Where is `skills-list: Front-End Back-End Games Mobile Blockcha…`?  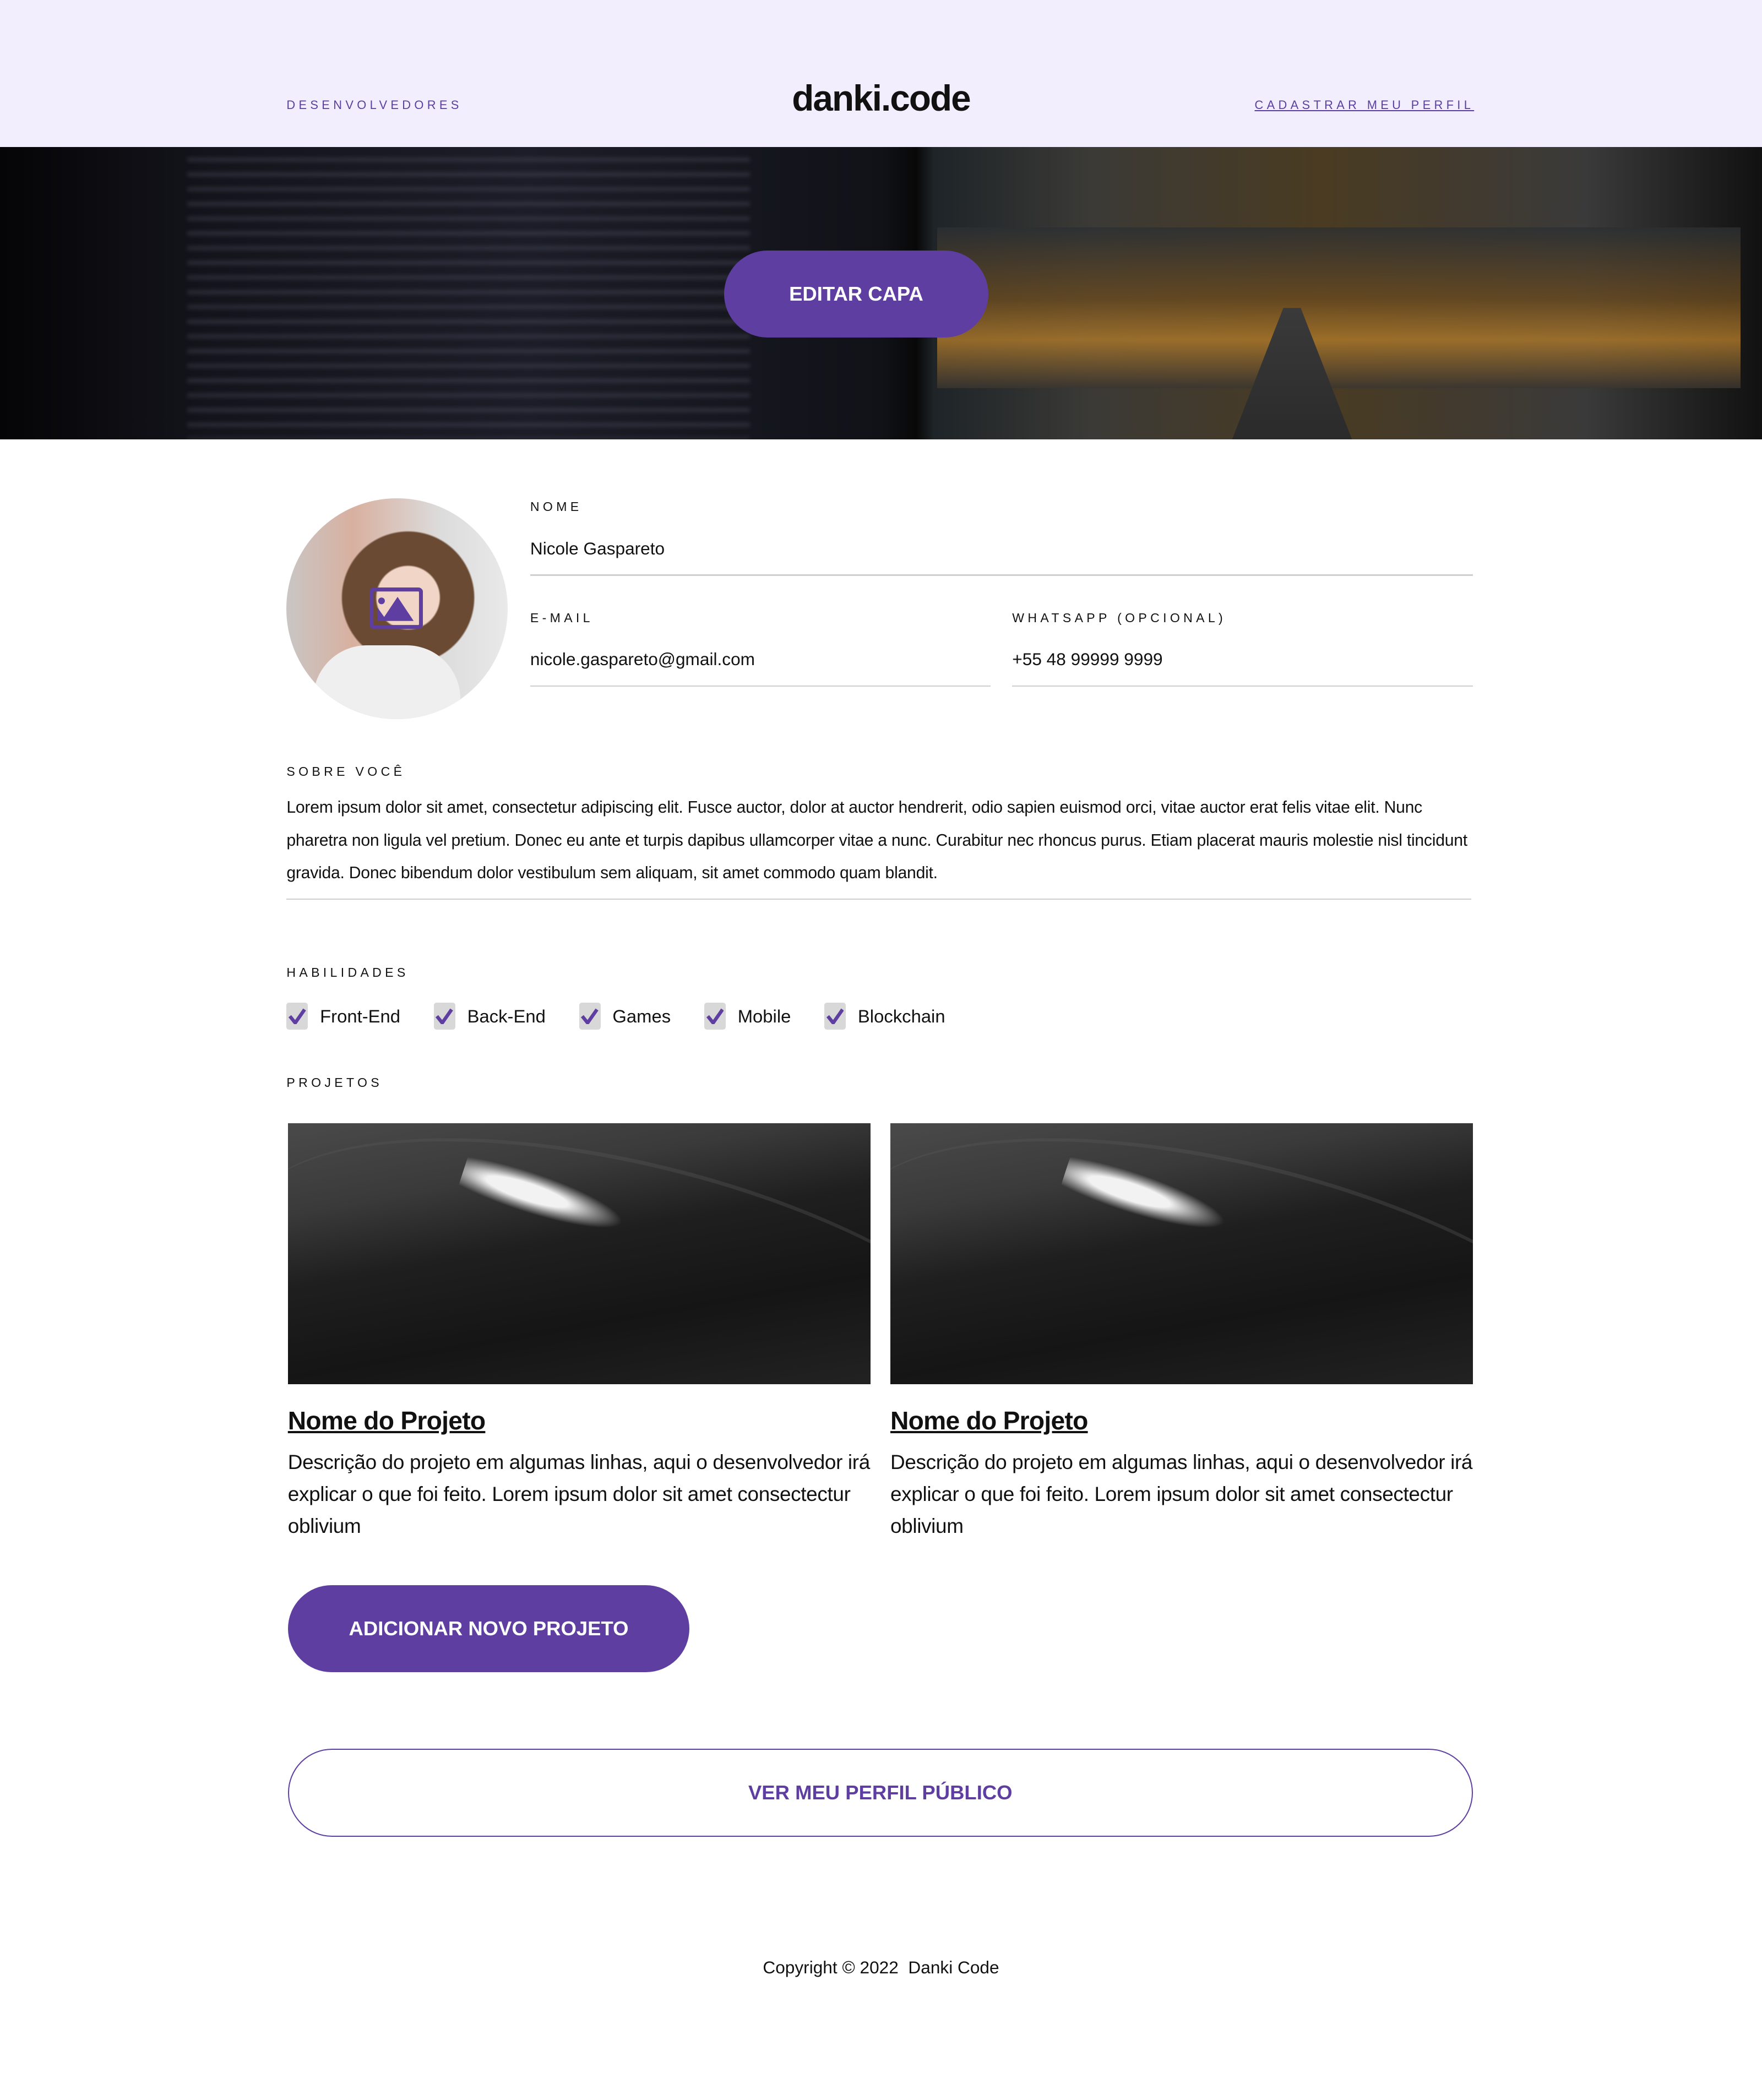
skills-list: Front-End Back-End Games Mobile Blockcha… is located at coordinates (632, 1016).